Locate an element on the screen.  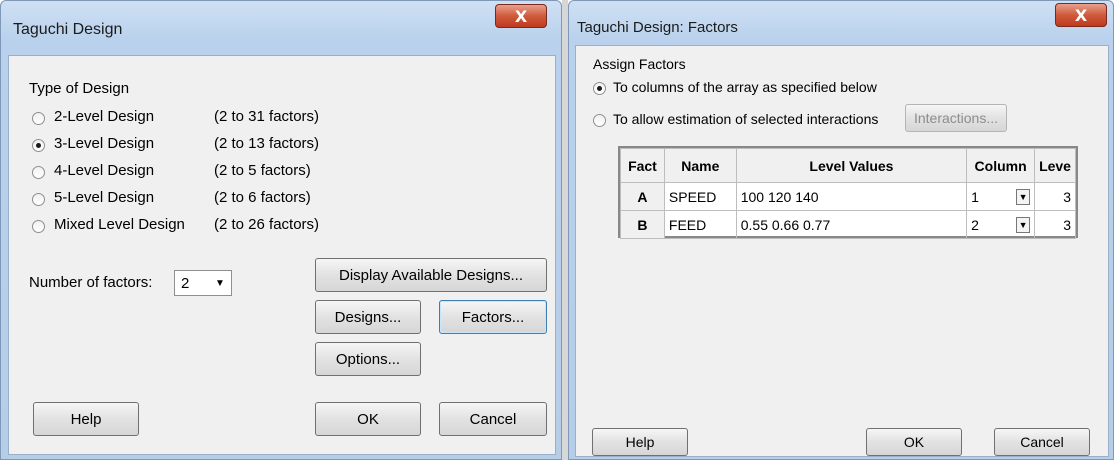
radio-3-level is located at coordinates (38, 145).